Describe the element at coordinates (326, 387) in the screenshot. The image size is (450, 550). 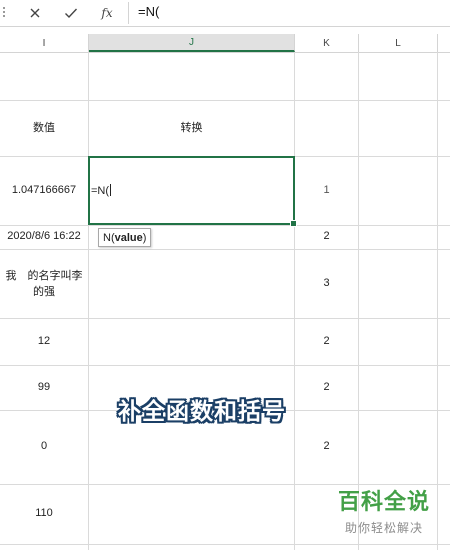
I see `cell-k-row5: 2` at that location.